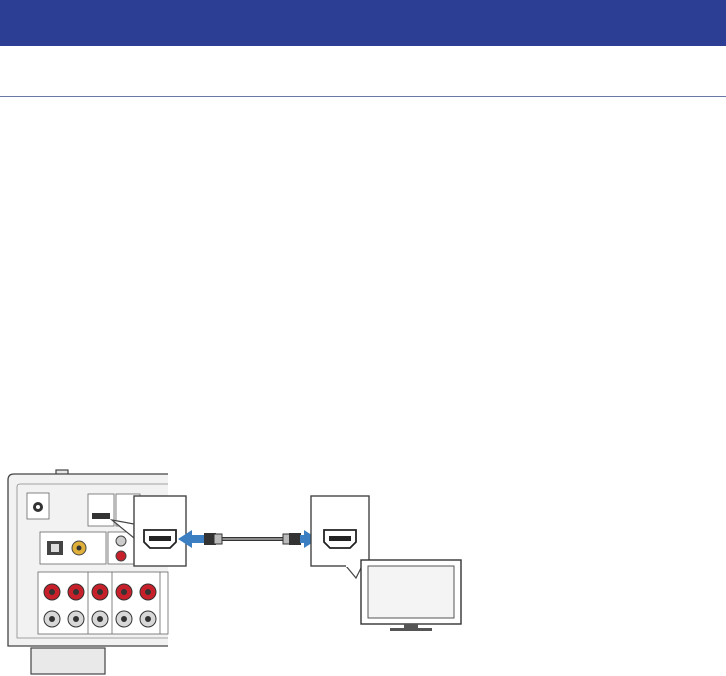  I want to click on header-bar, so click(363, 23).